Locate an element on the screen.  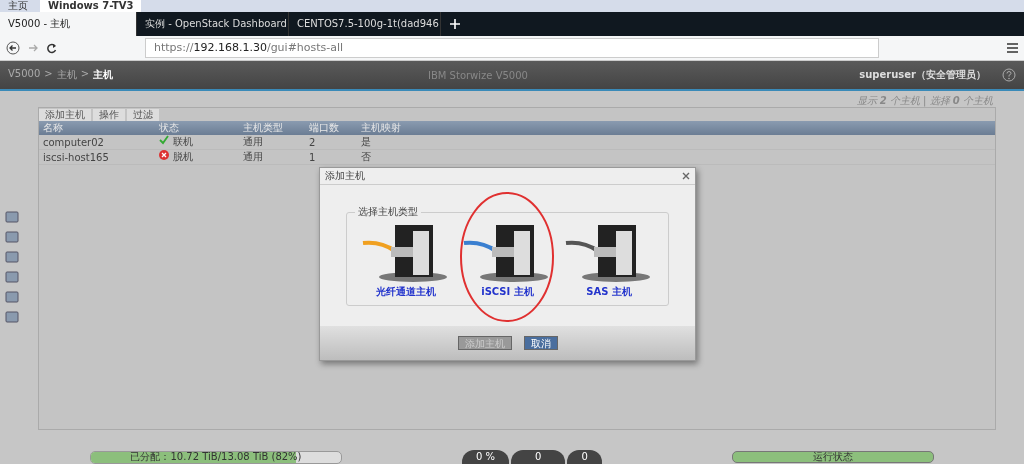
help-icon is located at coordinates (1009, 75).